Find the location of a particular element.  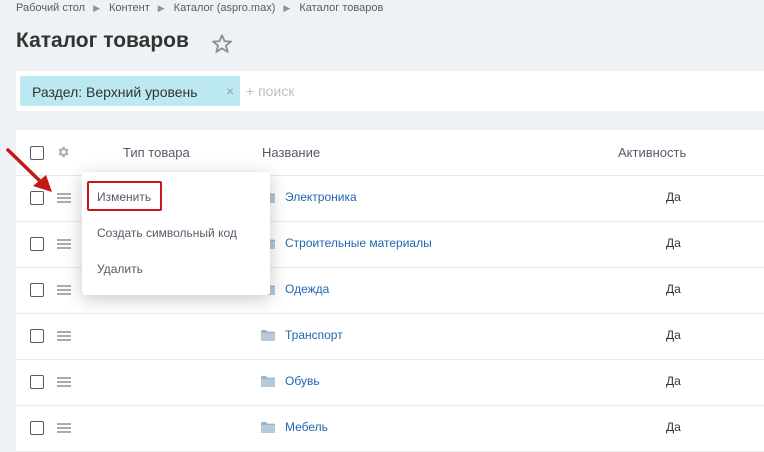

column-header-active: Активность is located at coordinates (652, 152).